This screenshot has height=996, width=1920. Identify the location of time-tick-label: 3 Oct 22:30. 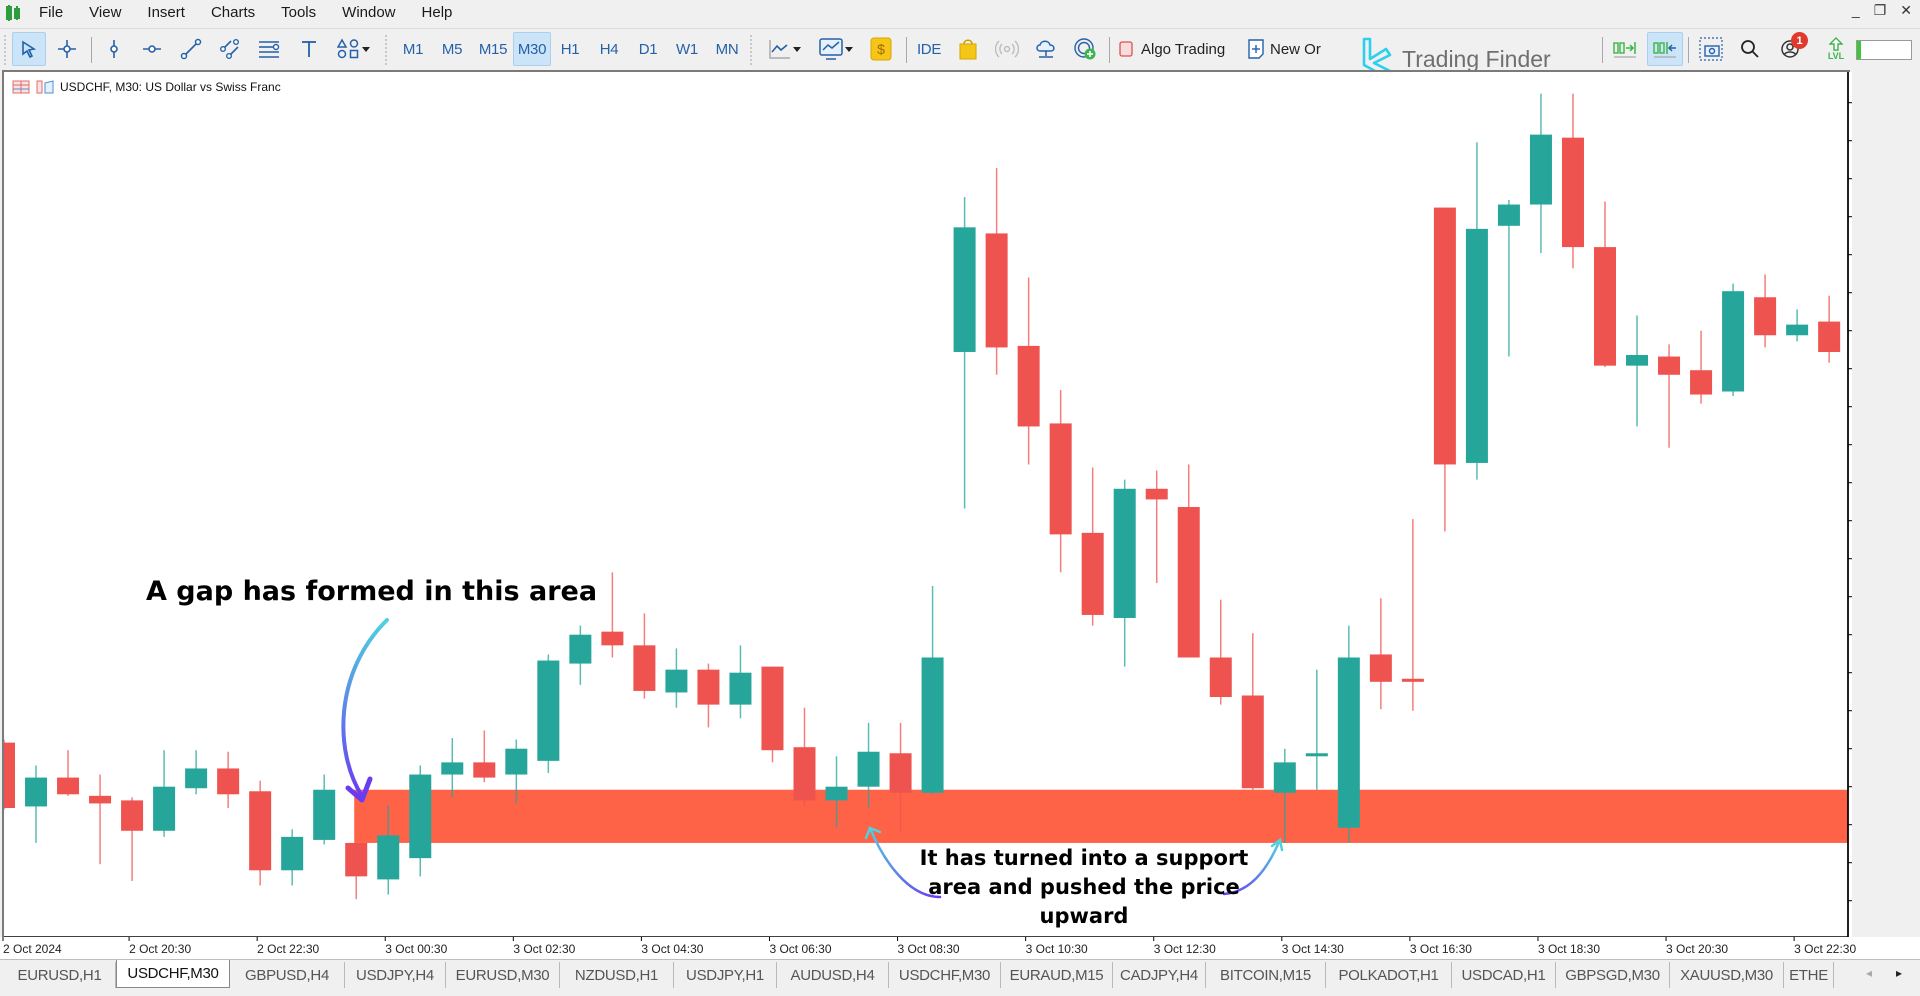
(1825, 949).